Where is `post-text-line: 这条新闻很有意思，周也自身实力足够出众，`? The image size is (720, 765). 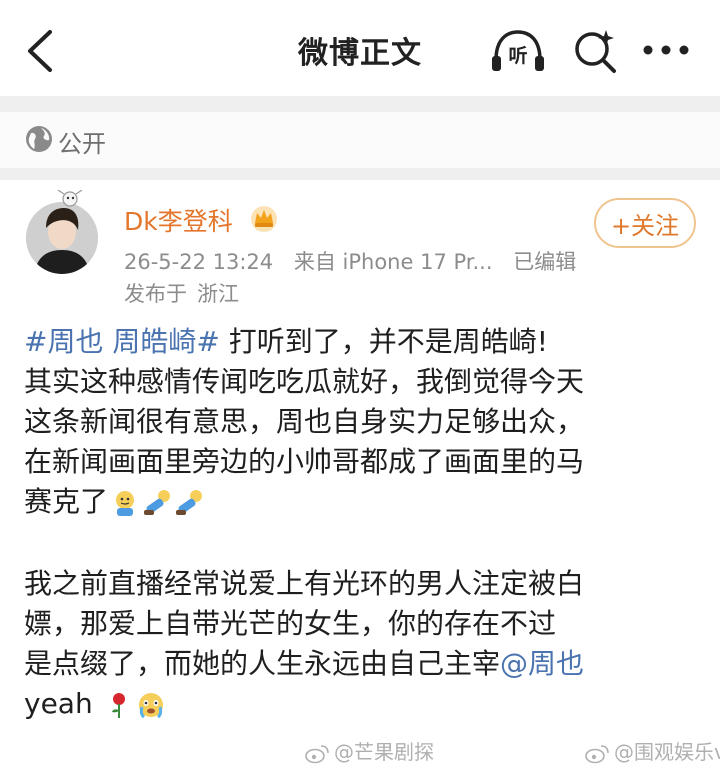
post-text-line: 这条新闻很有意思，周也自身实力足够出众， is located at coordinates (304, 421).